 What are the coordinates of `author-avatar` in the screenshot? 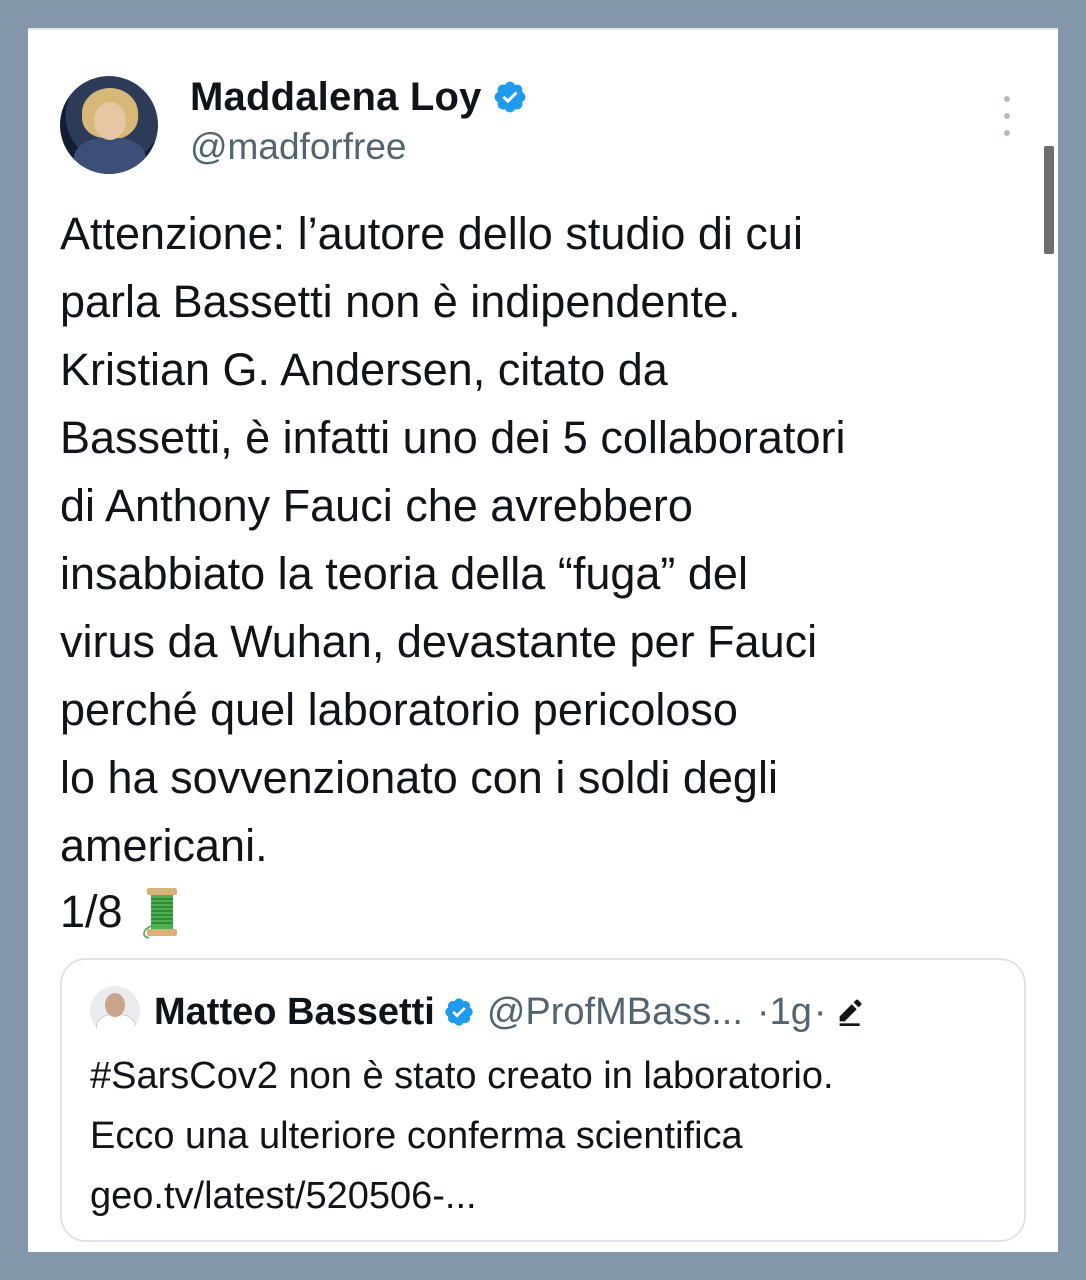 It's located at (109, 125).